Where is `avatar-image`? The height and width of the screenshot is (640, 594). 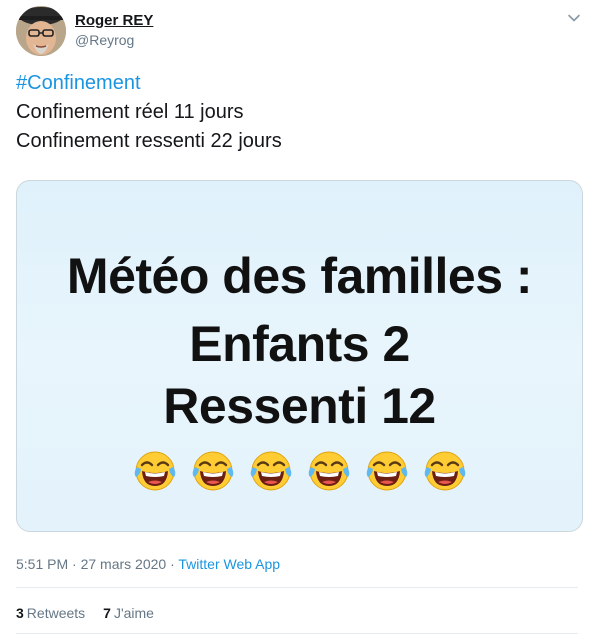 avatar-image is located at coordinates (41, 31).